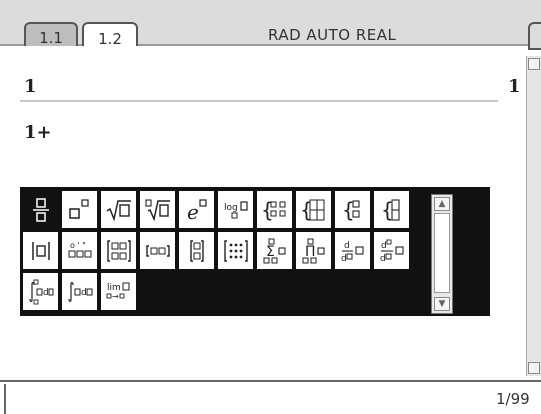 This screenshot has width=541, height=414. Describe the element at coordinates (259, 101) in the screenshot. I see `history-separator` at that location.